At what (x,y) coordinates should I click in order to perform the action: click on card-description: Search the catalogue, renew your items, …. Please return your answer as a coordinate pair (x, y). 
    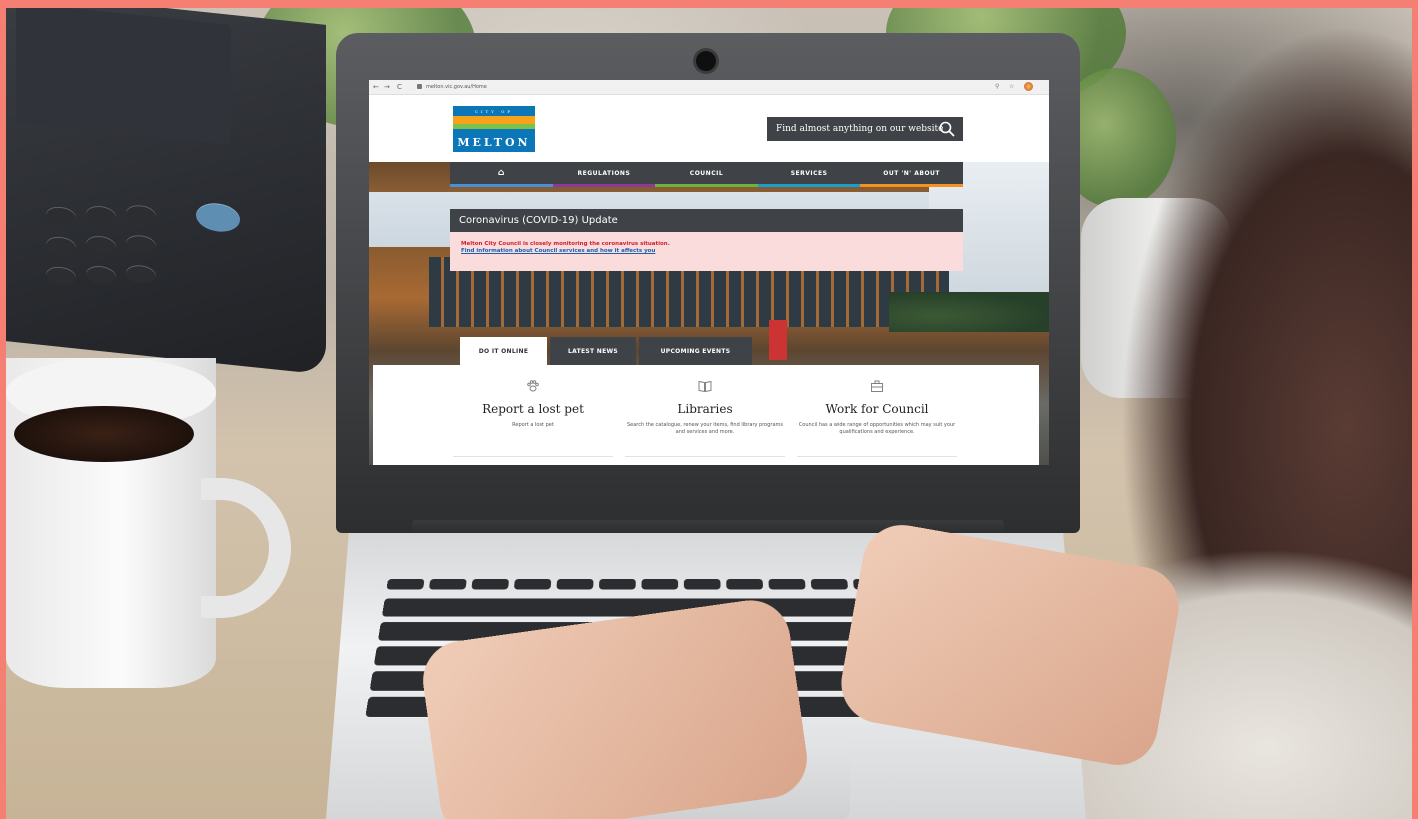
    Looking at the image, I should click on (704, 428).